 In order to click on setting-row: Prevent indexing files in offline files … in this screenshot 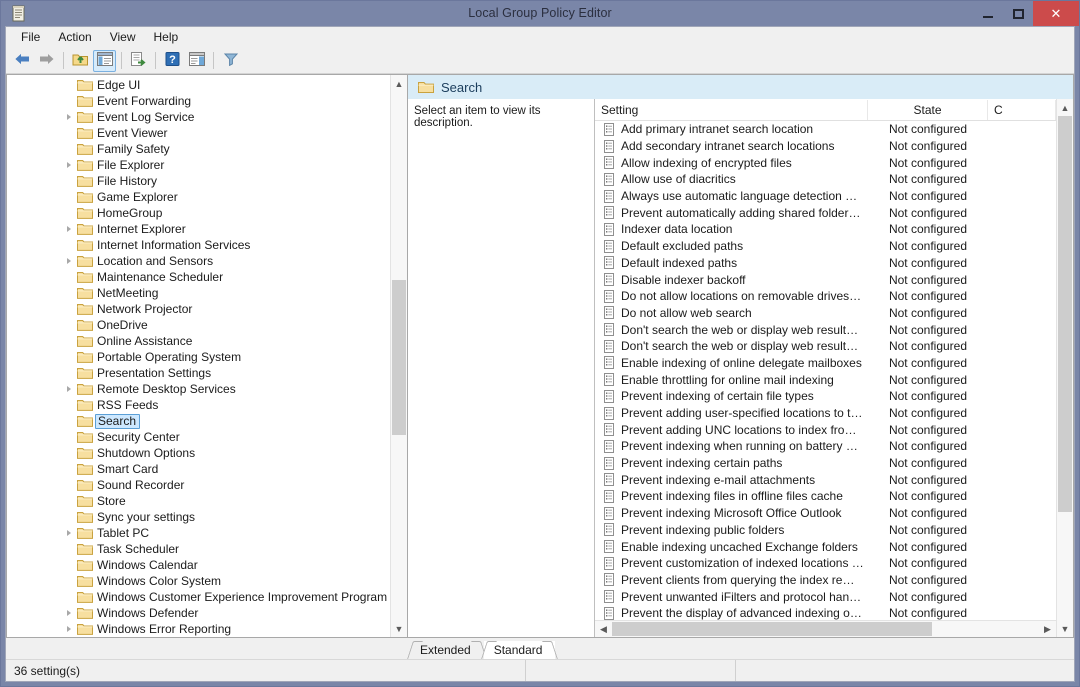, I will do `click(825, 496)`.